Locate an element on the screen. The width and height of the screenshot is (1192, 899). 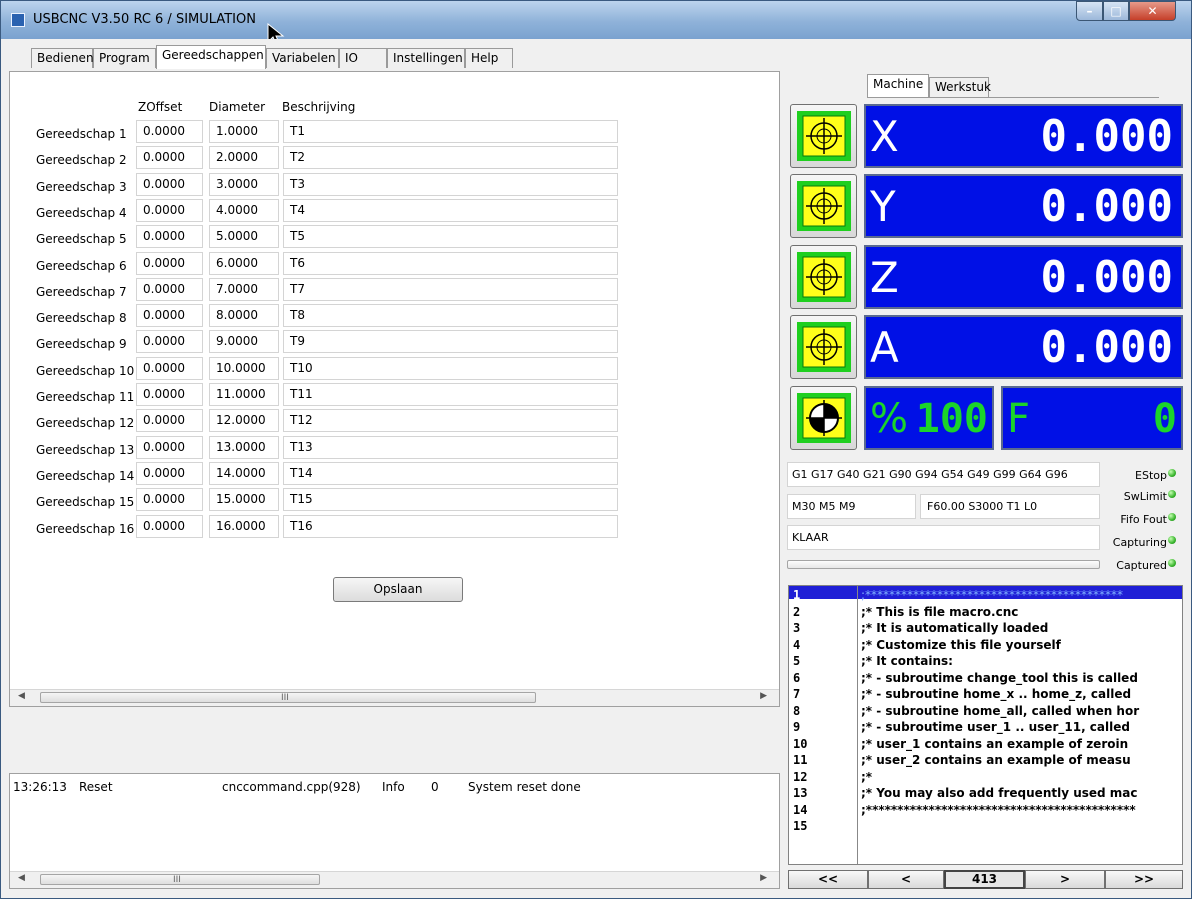
diameter-field: 13.0000 is located at coordinates (244, 447).